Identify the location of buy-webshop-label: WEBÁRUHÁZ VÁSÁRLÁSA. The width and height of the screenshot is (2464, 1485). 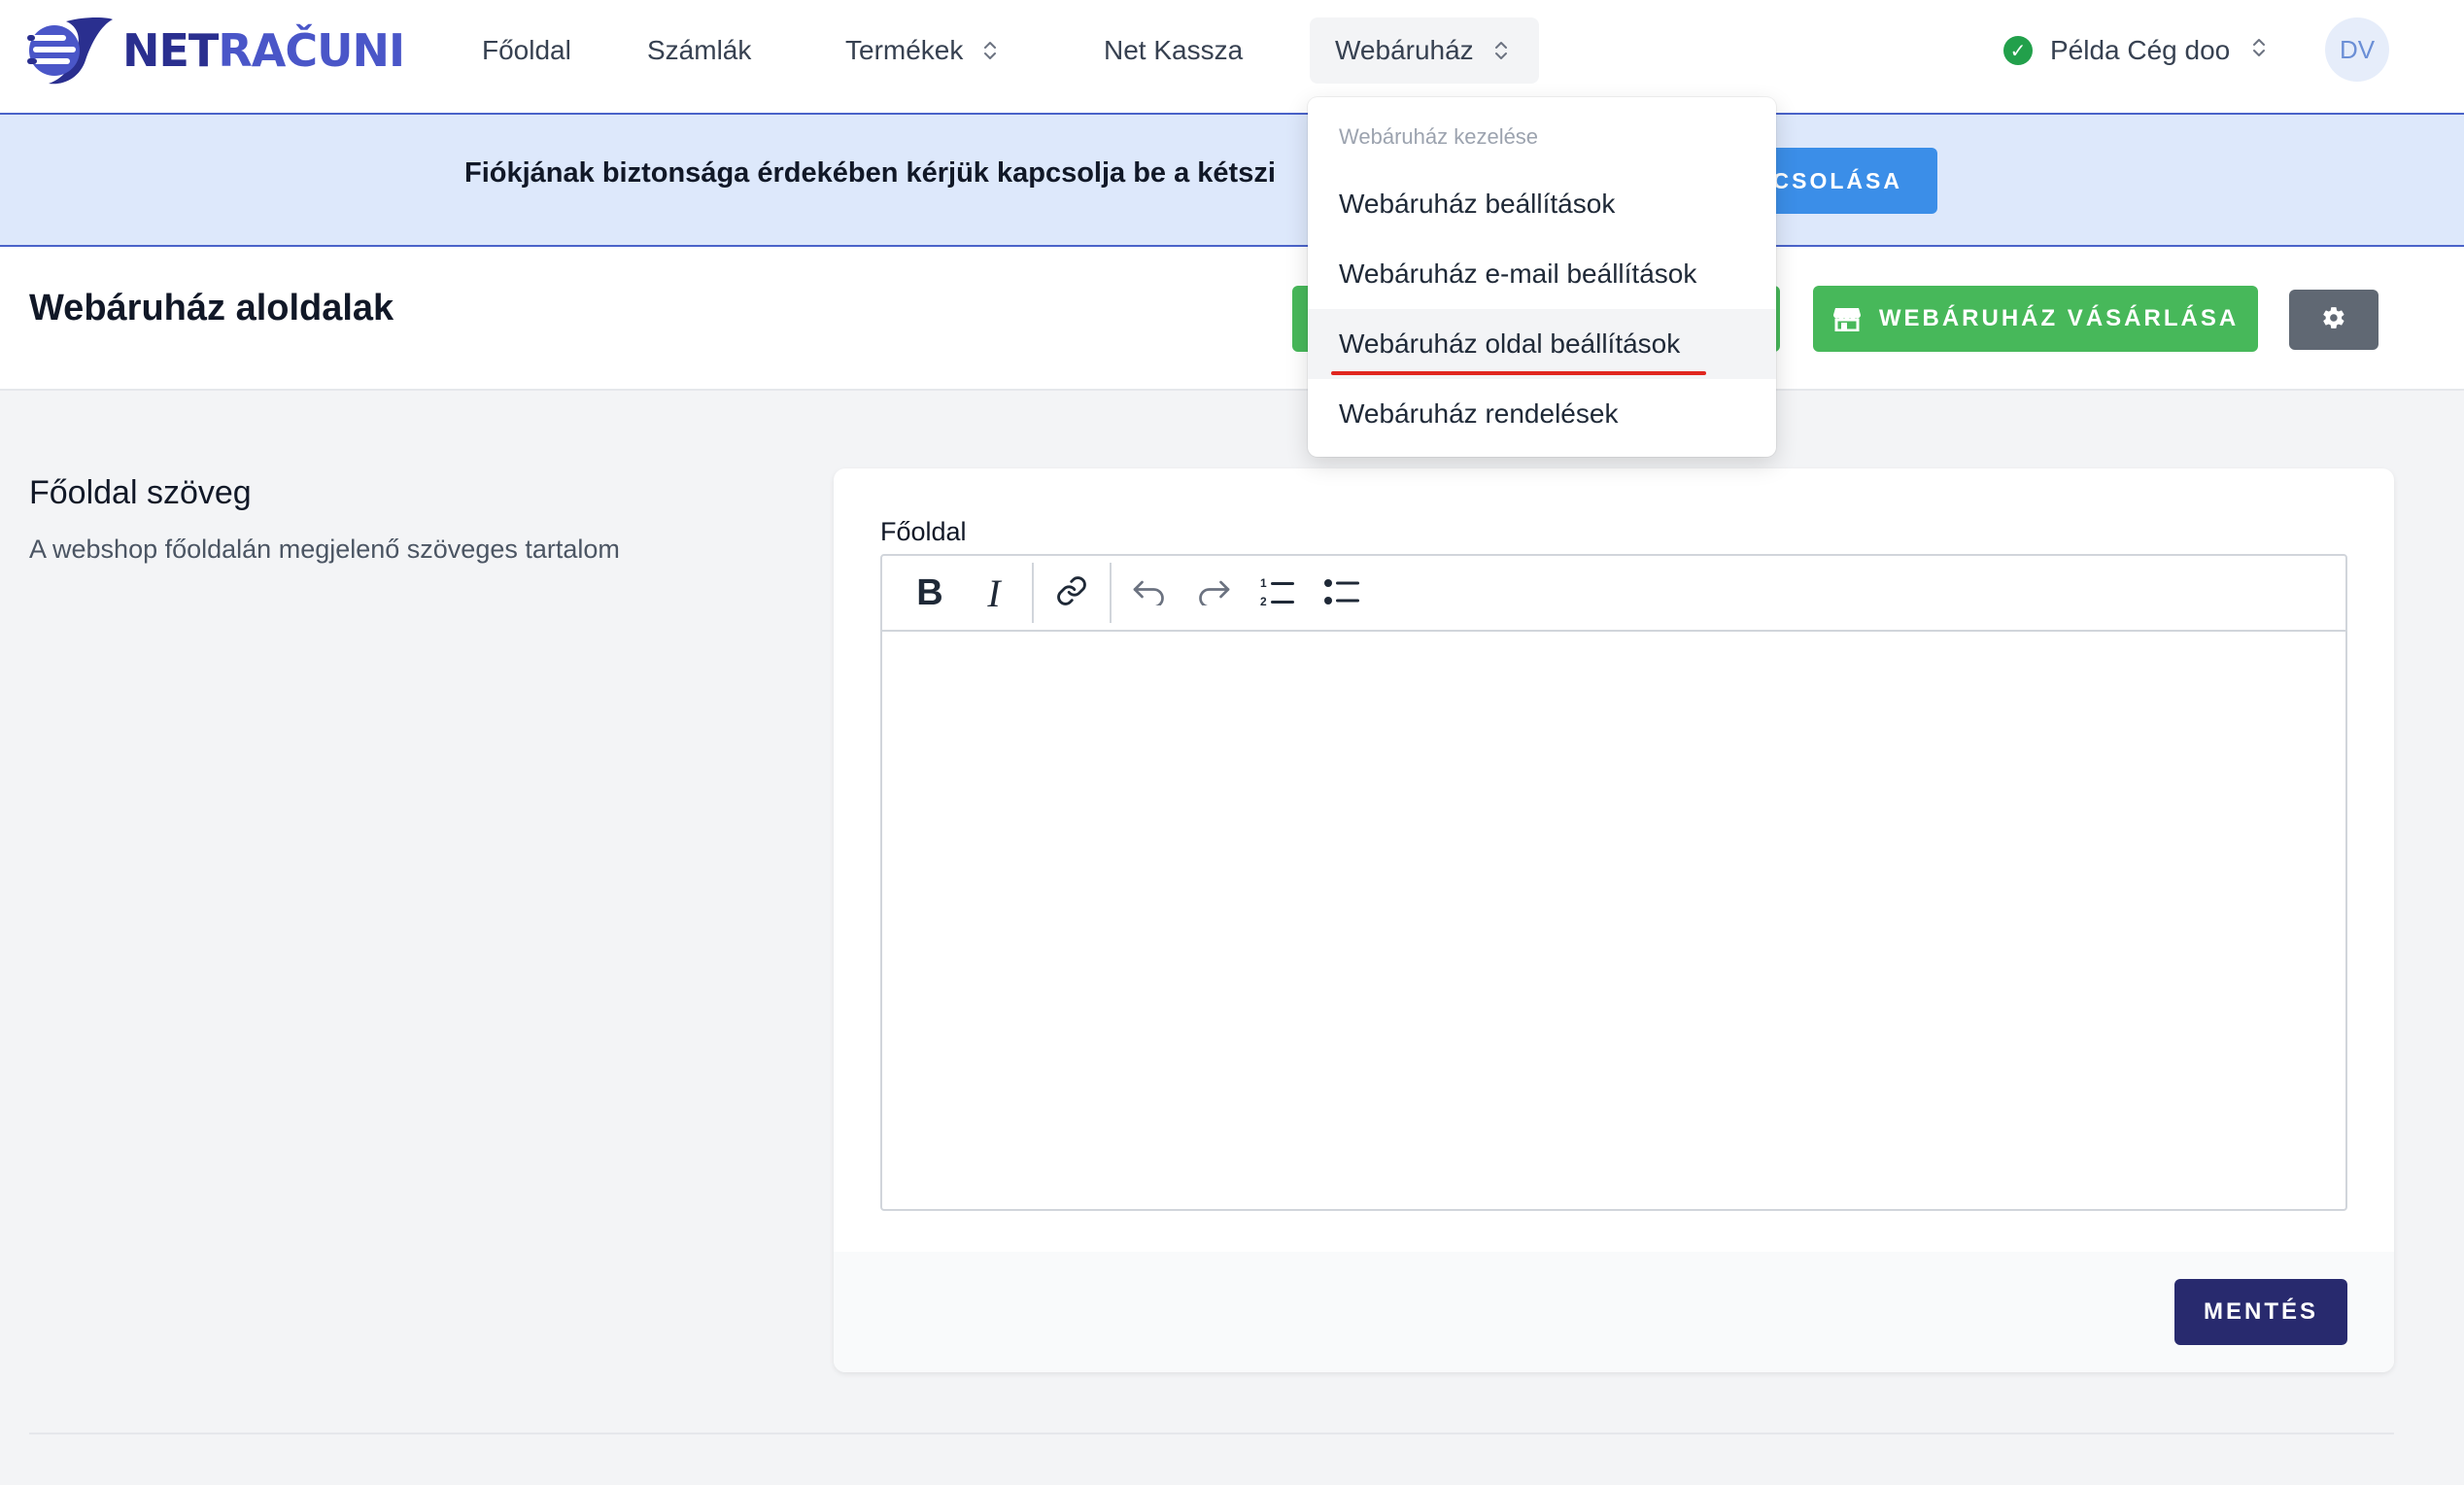
(2059, 318).